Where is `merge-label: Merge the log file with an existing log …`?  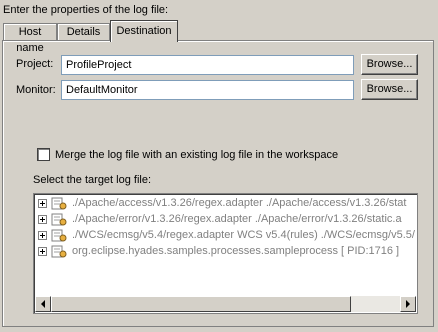 merge-label: Merge the log file with an existing log … is located at coordinates (196, 155).